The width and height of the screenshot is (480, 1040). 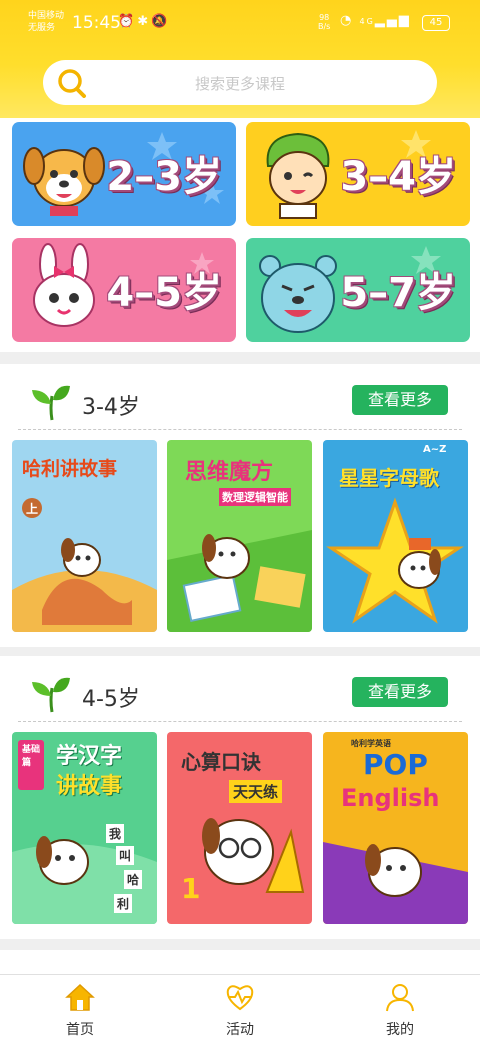 What do you see at coordinates (229, 472) in the screenshot?
I see `course-title: 思维魔方` at bounding box center [229, 472].